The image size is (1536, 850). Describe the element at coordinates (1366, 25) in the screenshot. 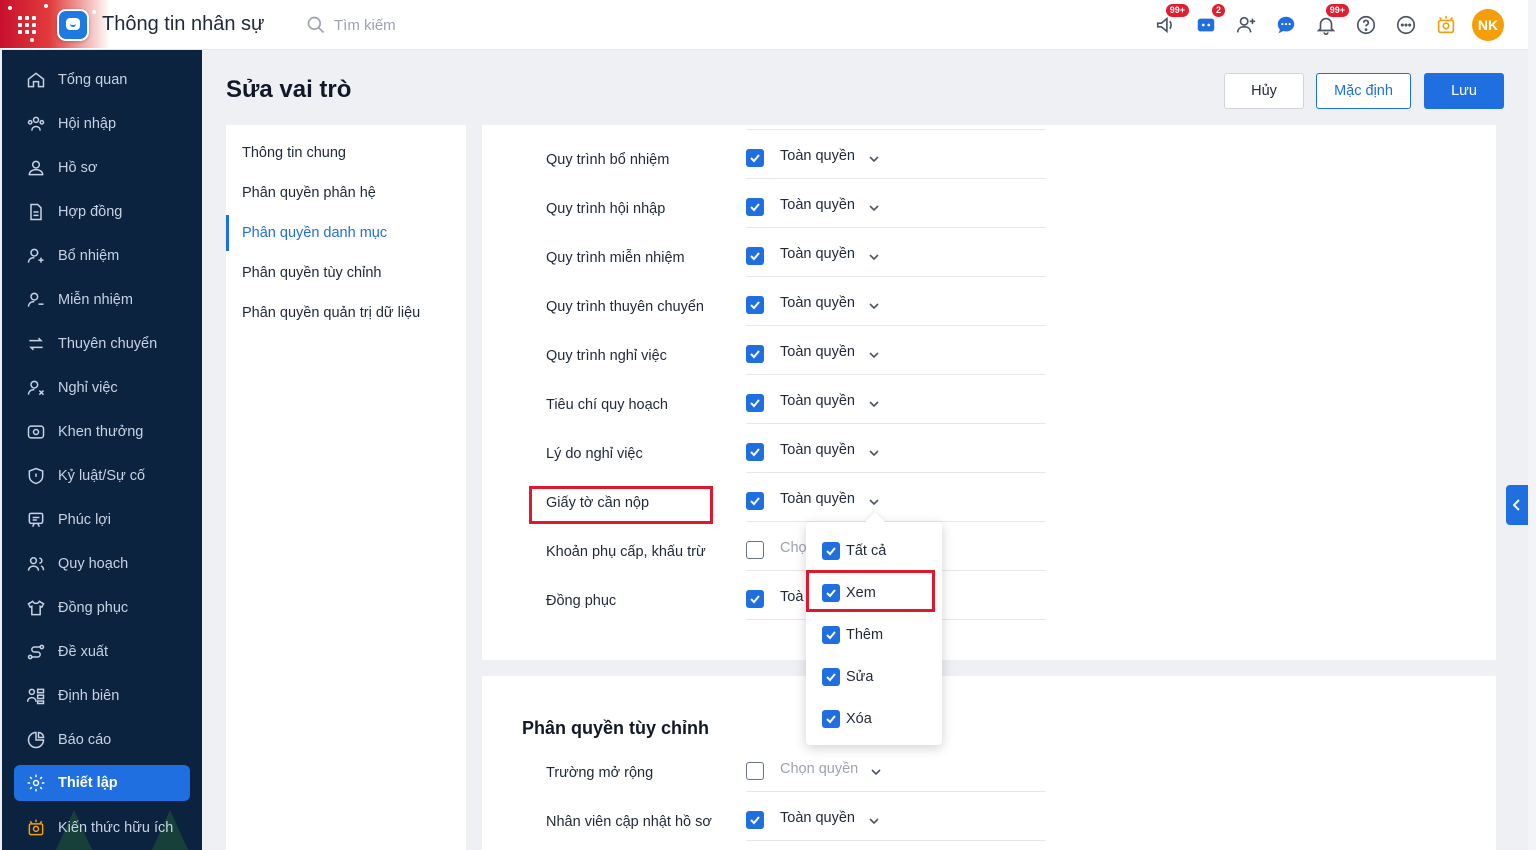

I see `help-icon` at that location.